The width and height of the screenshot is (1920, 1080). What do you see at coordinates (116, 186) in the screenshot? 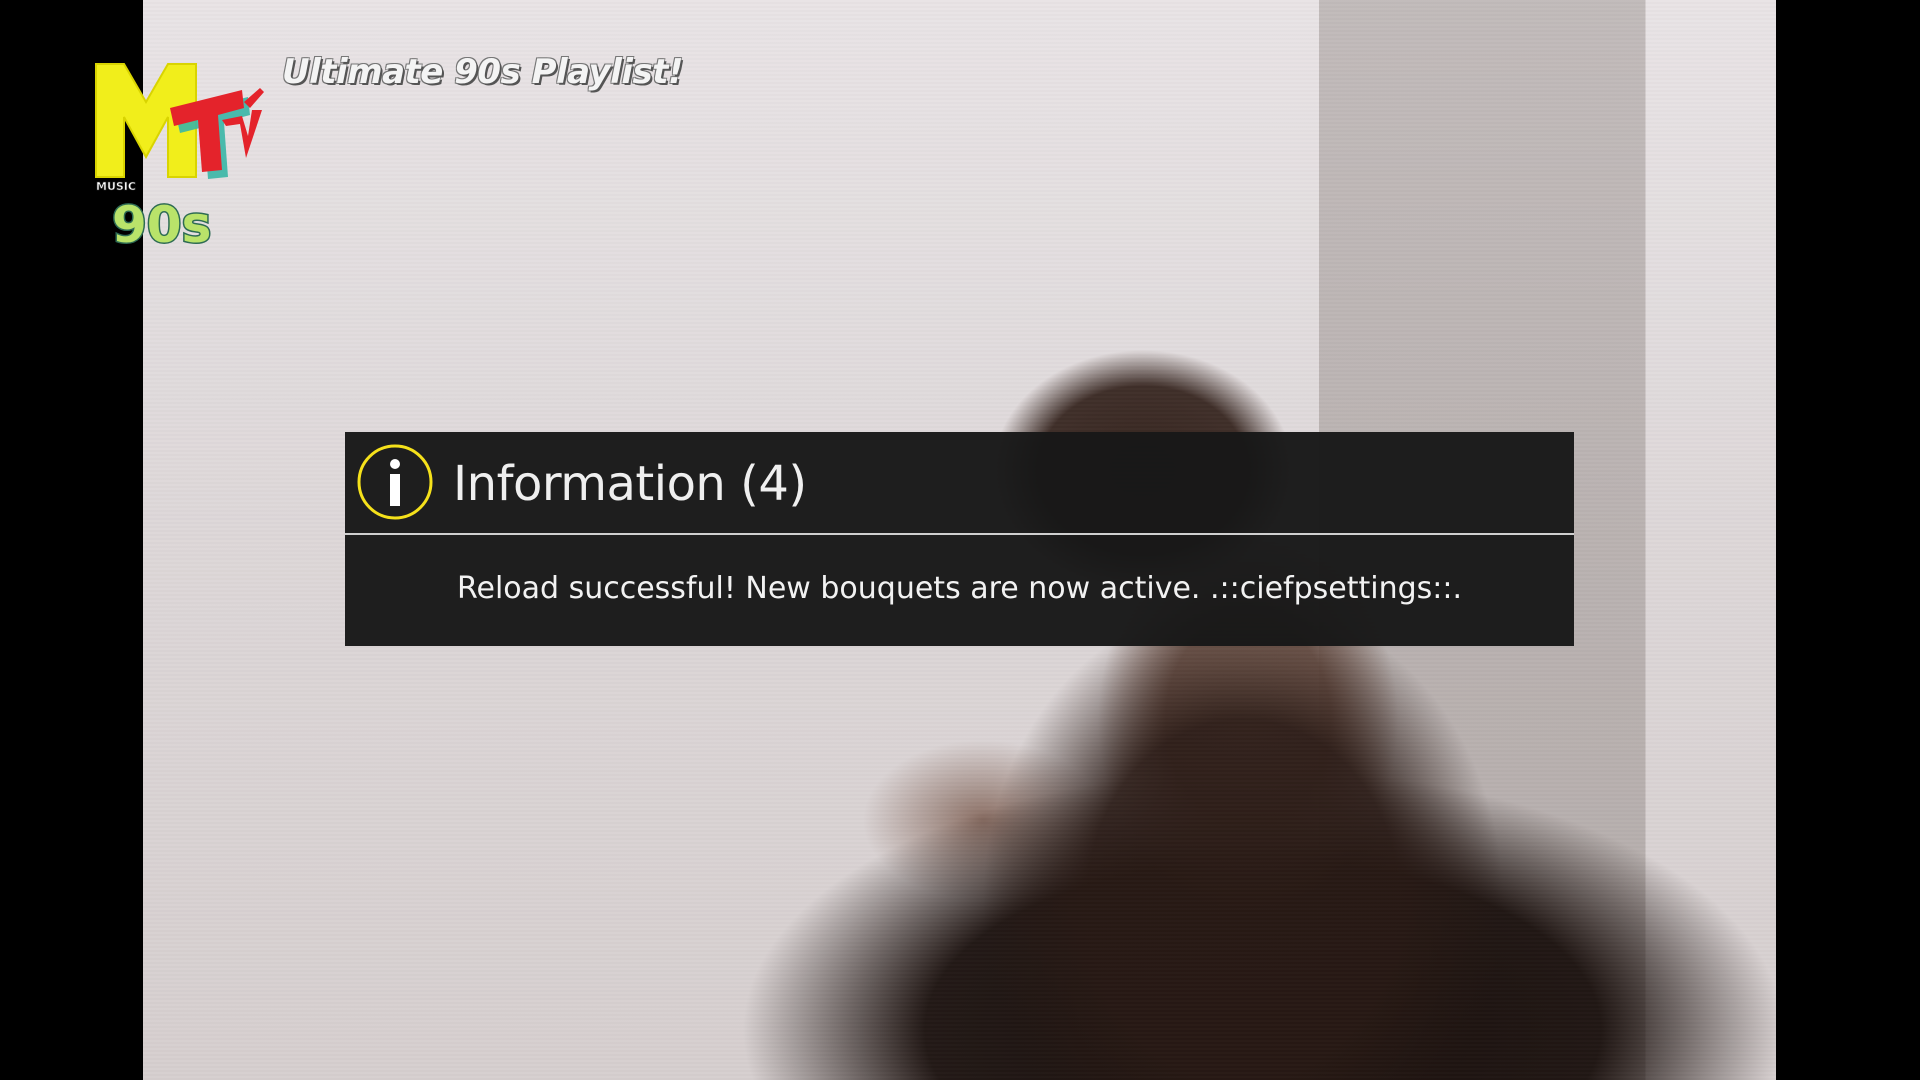
I see `logo-music-label: MUSIC` at bounding box center [116, 186].